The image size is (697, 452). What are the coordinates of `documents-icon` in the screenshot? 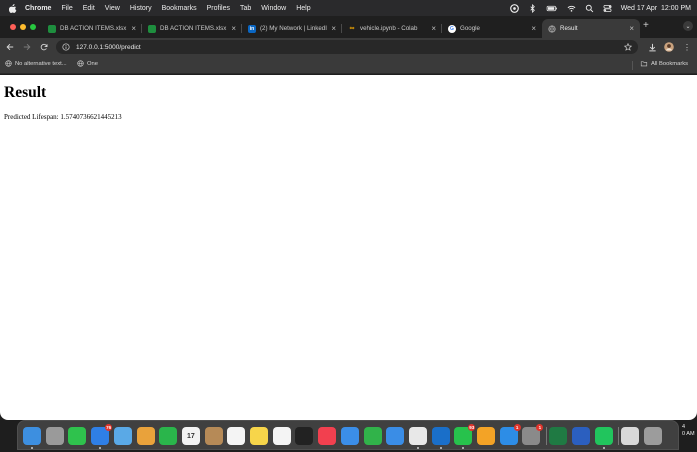 It's located at (630, 436).